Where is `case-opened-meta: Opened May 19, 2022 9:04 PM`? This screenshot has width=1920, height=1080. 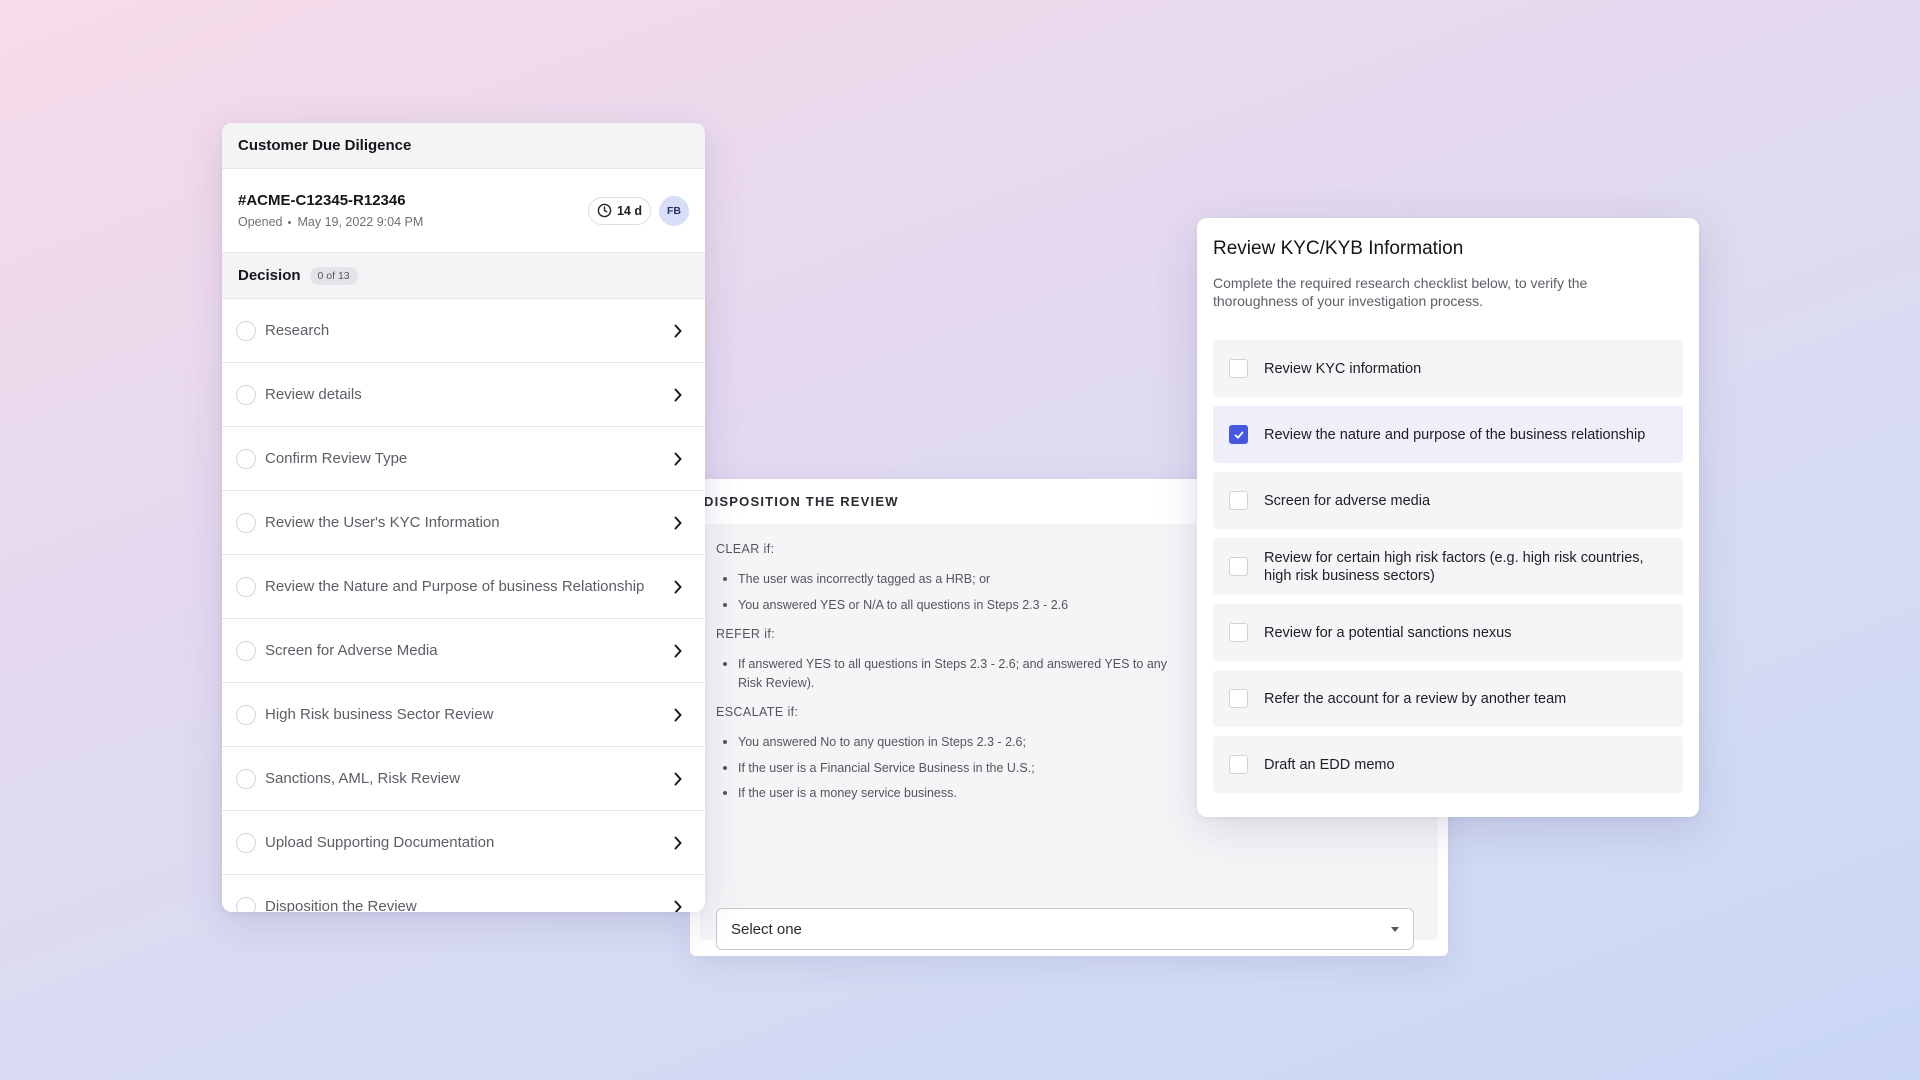
case-opened-meta: Opened May 19, 2022 9:04 PM is located at coordinates (330, 222).